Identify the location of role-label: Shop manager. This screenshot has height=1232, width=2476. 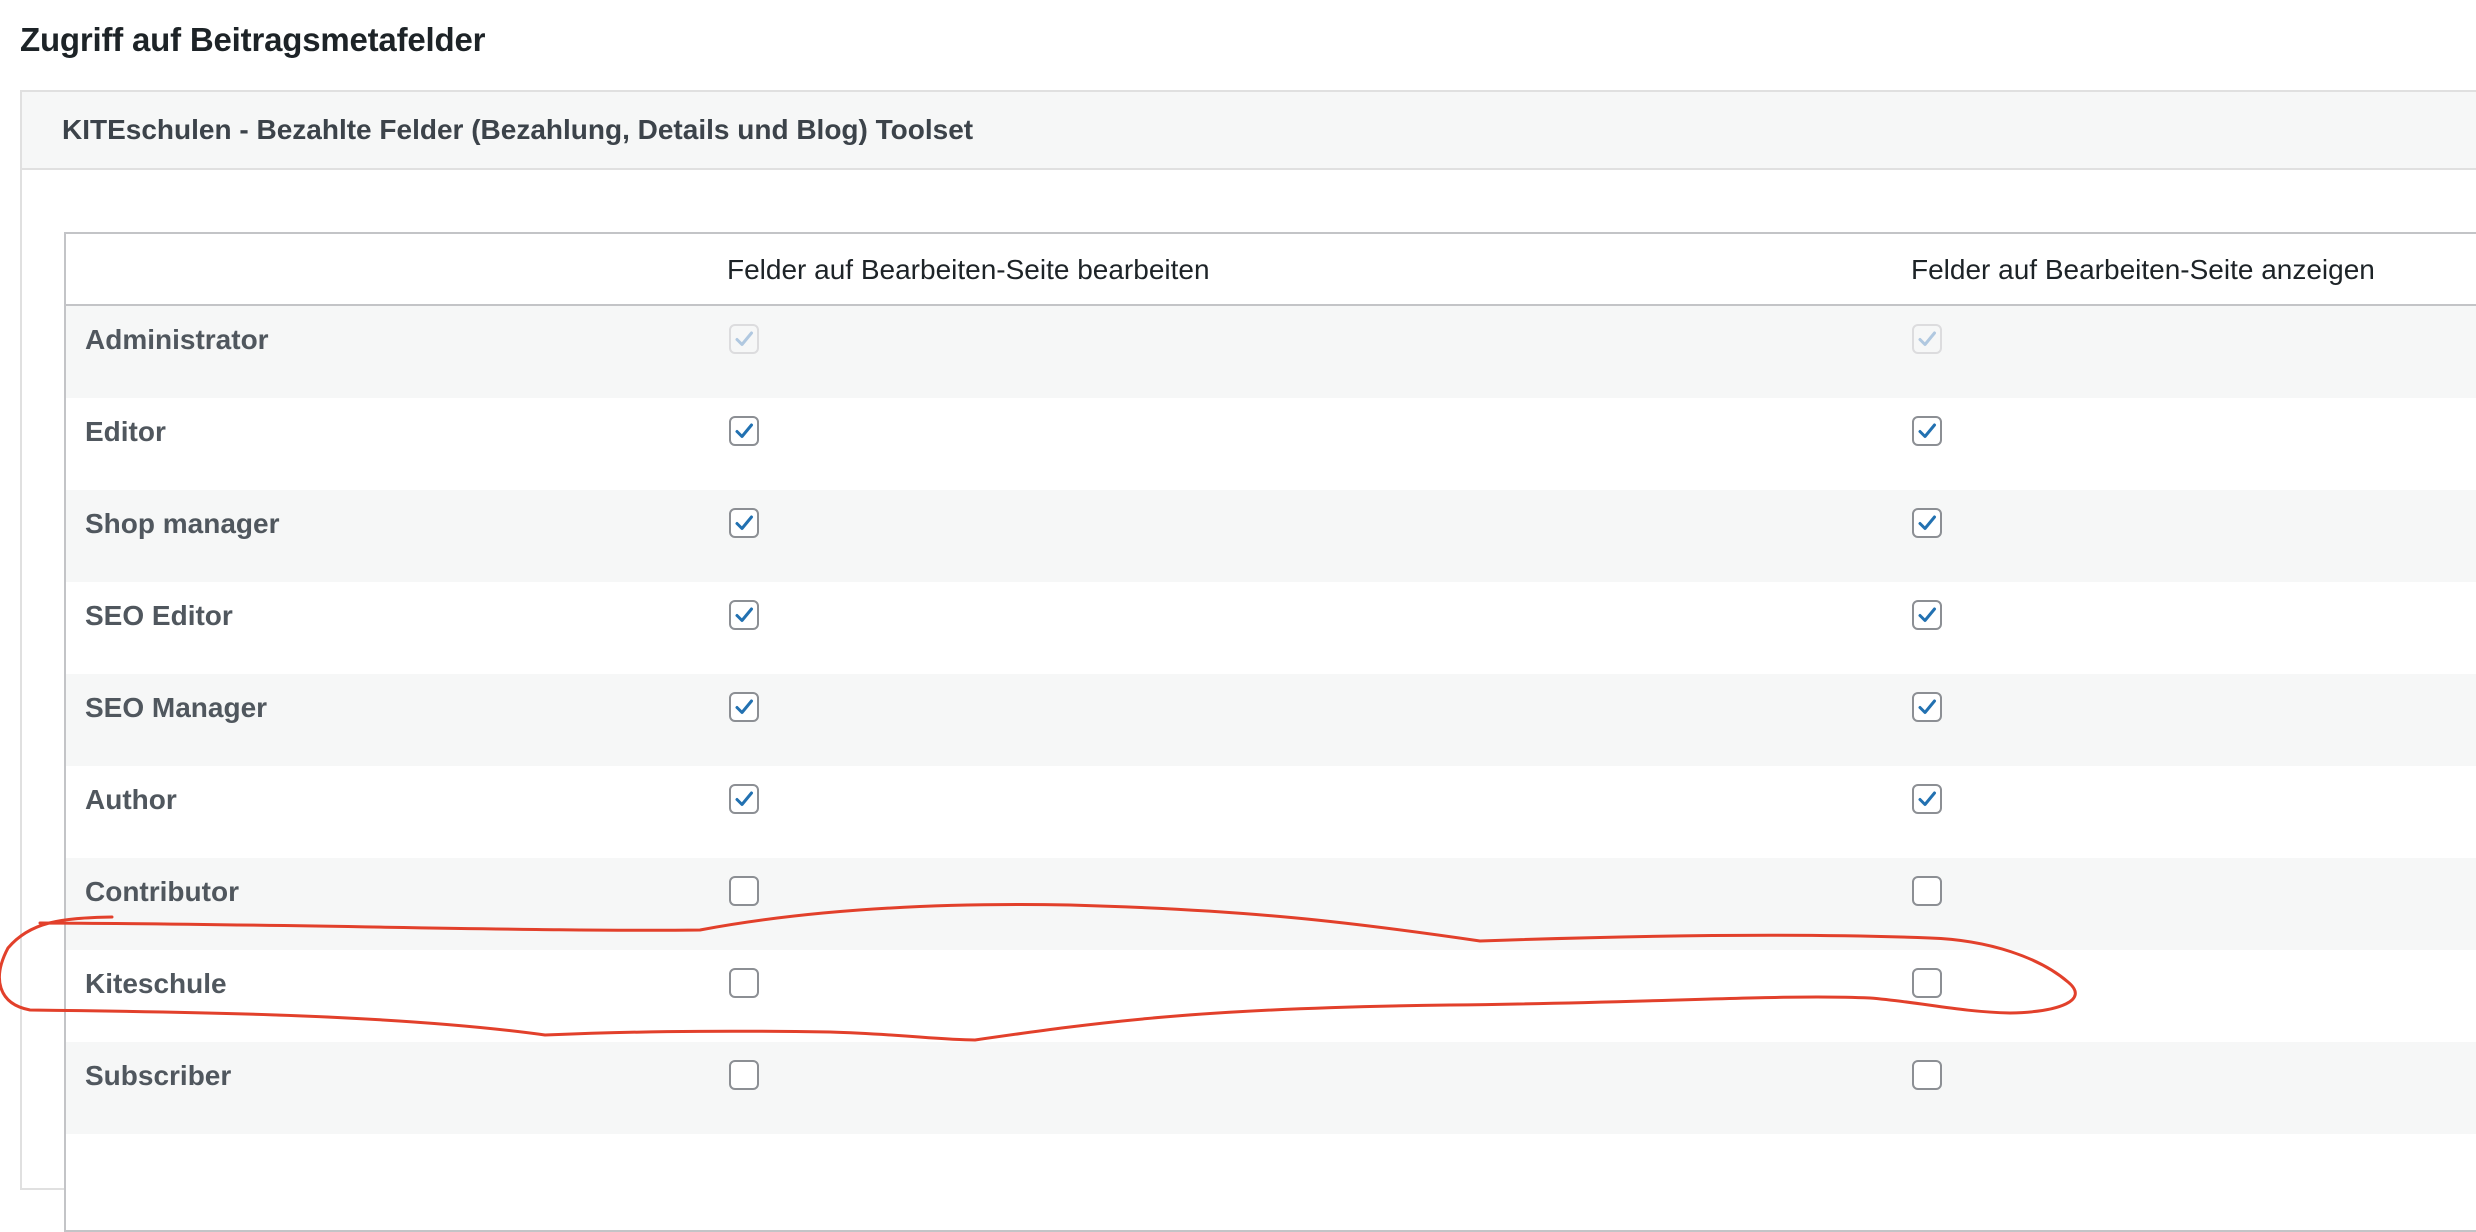
(182, 523).